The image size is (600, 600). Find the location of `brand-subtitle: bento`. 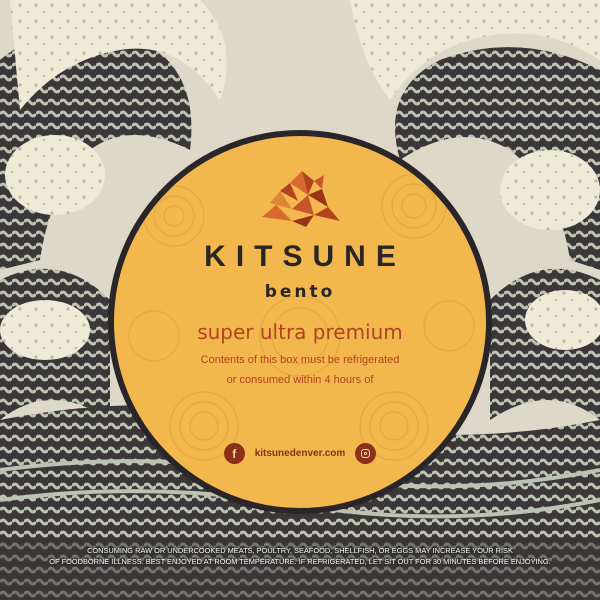

brand-subtitle: bento is located at coordinates (300, 292).